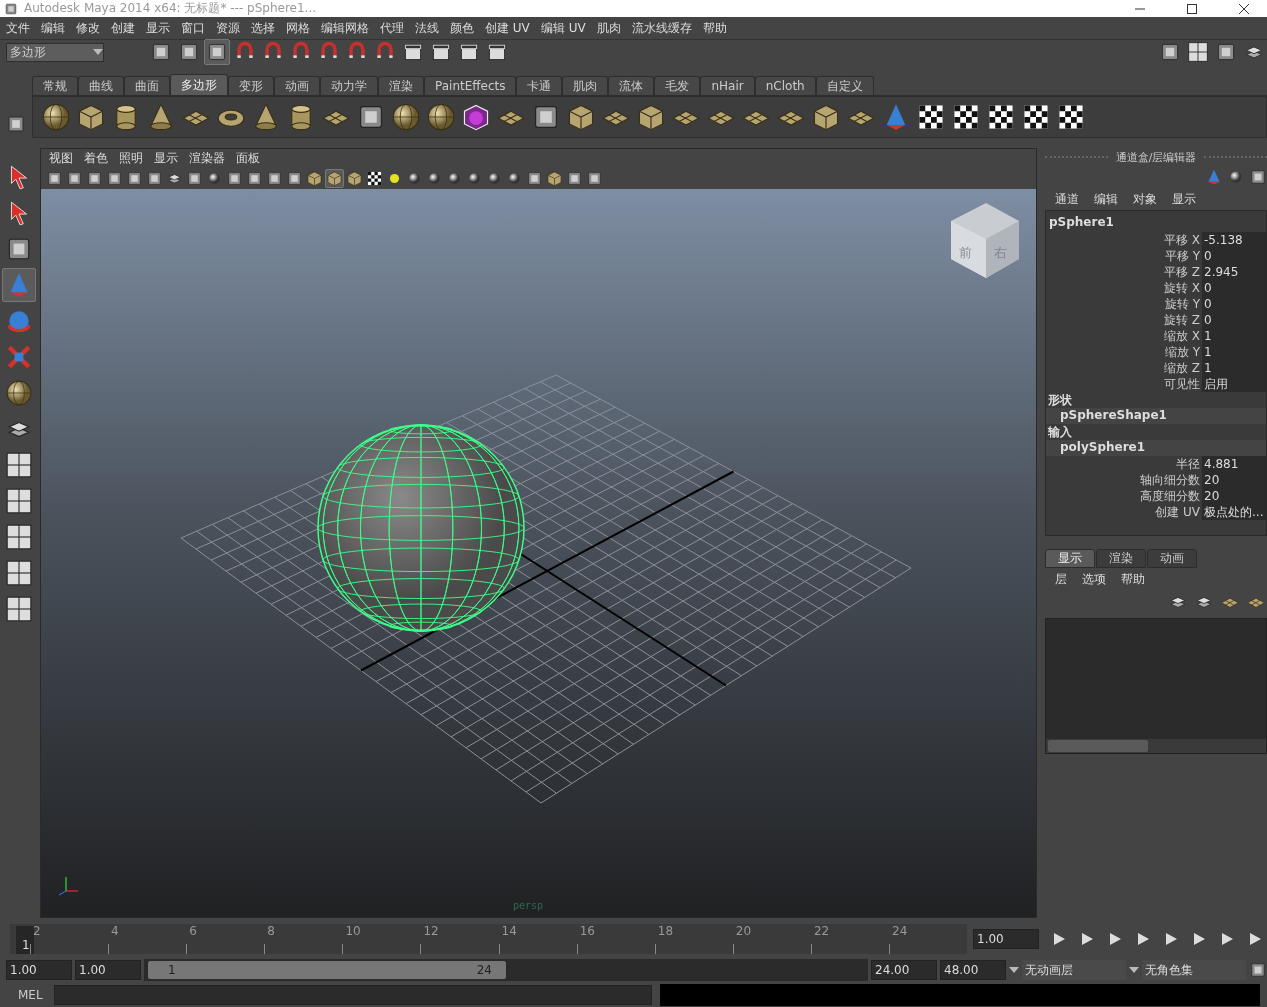 Image resolution: width=1267 pixels, height=1007 pixels. I want to click on mode-dropdown: 多边形, so click(55, 52).